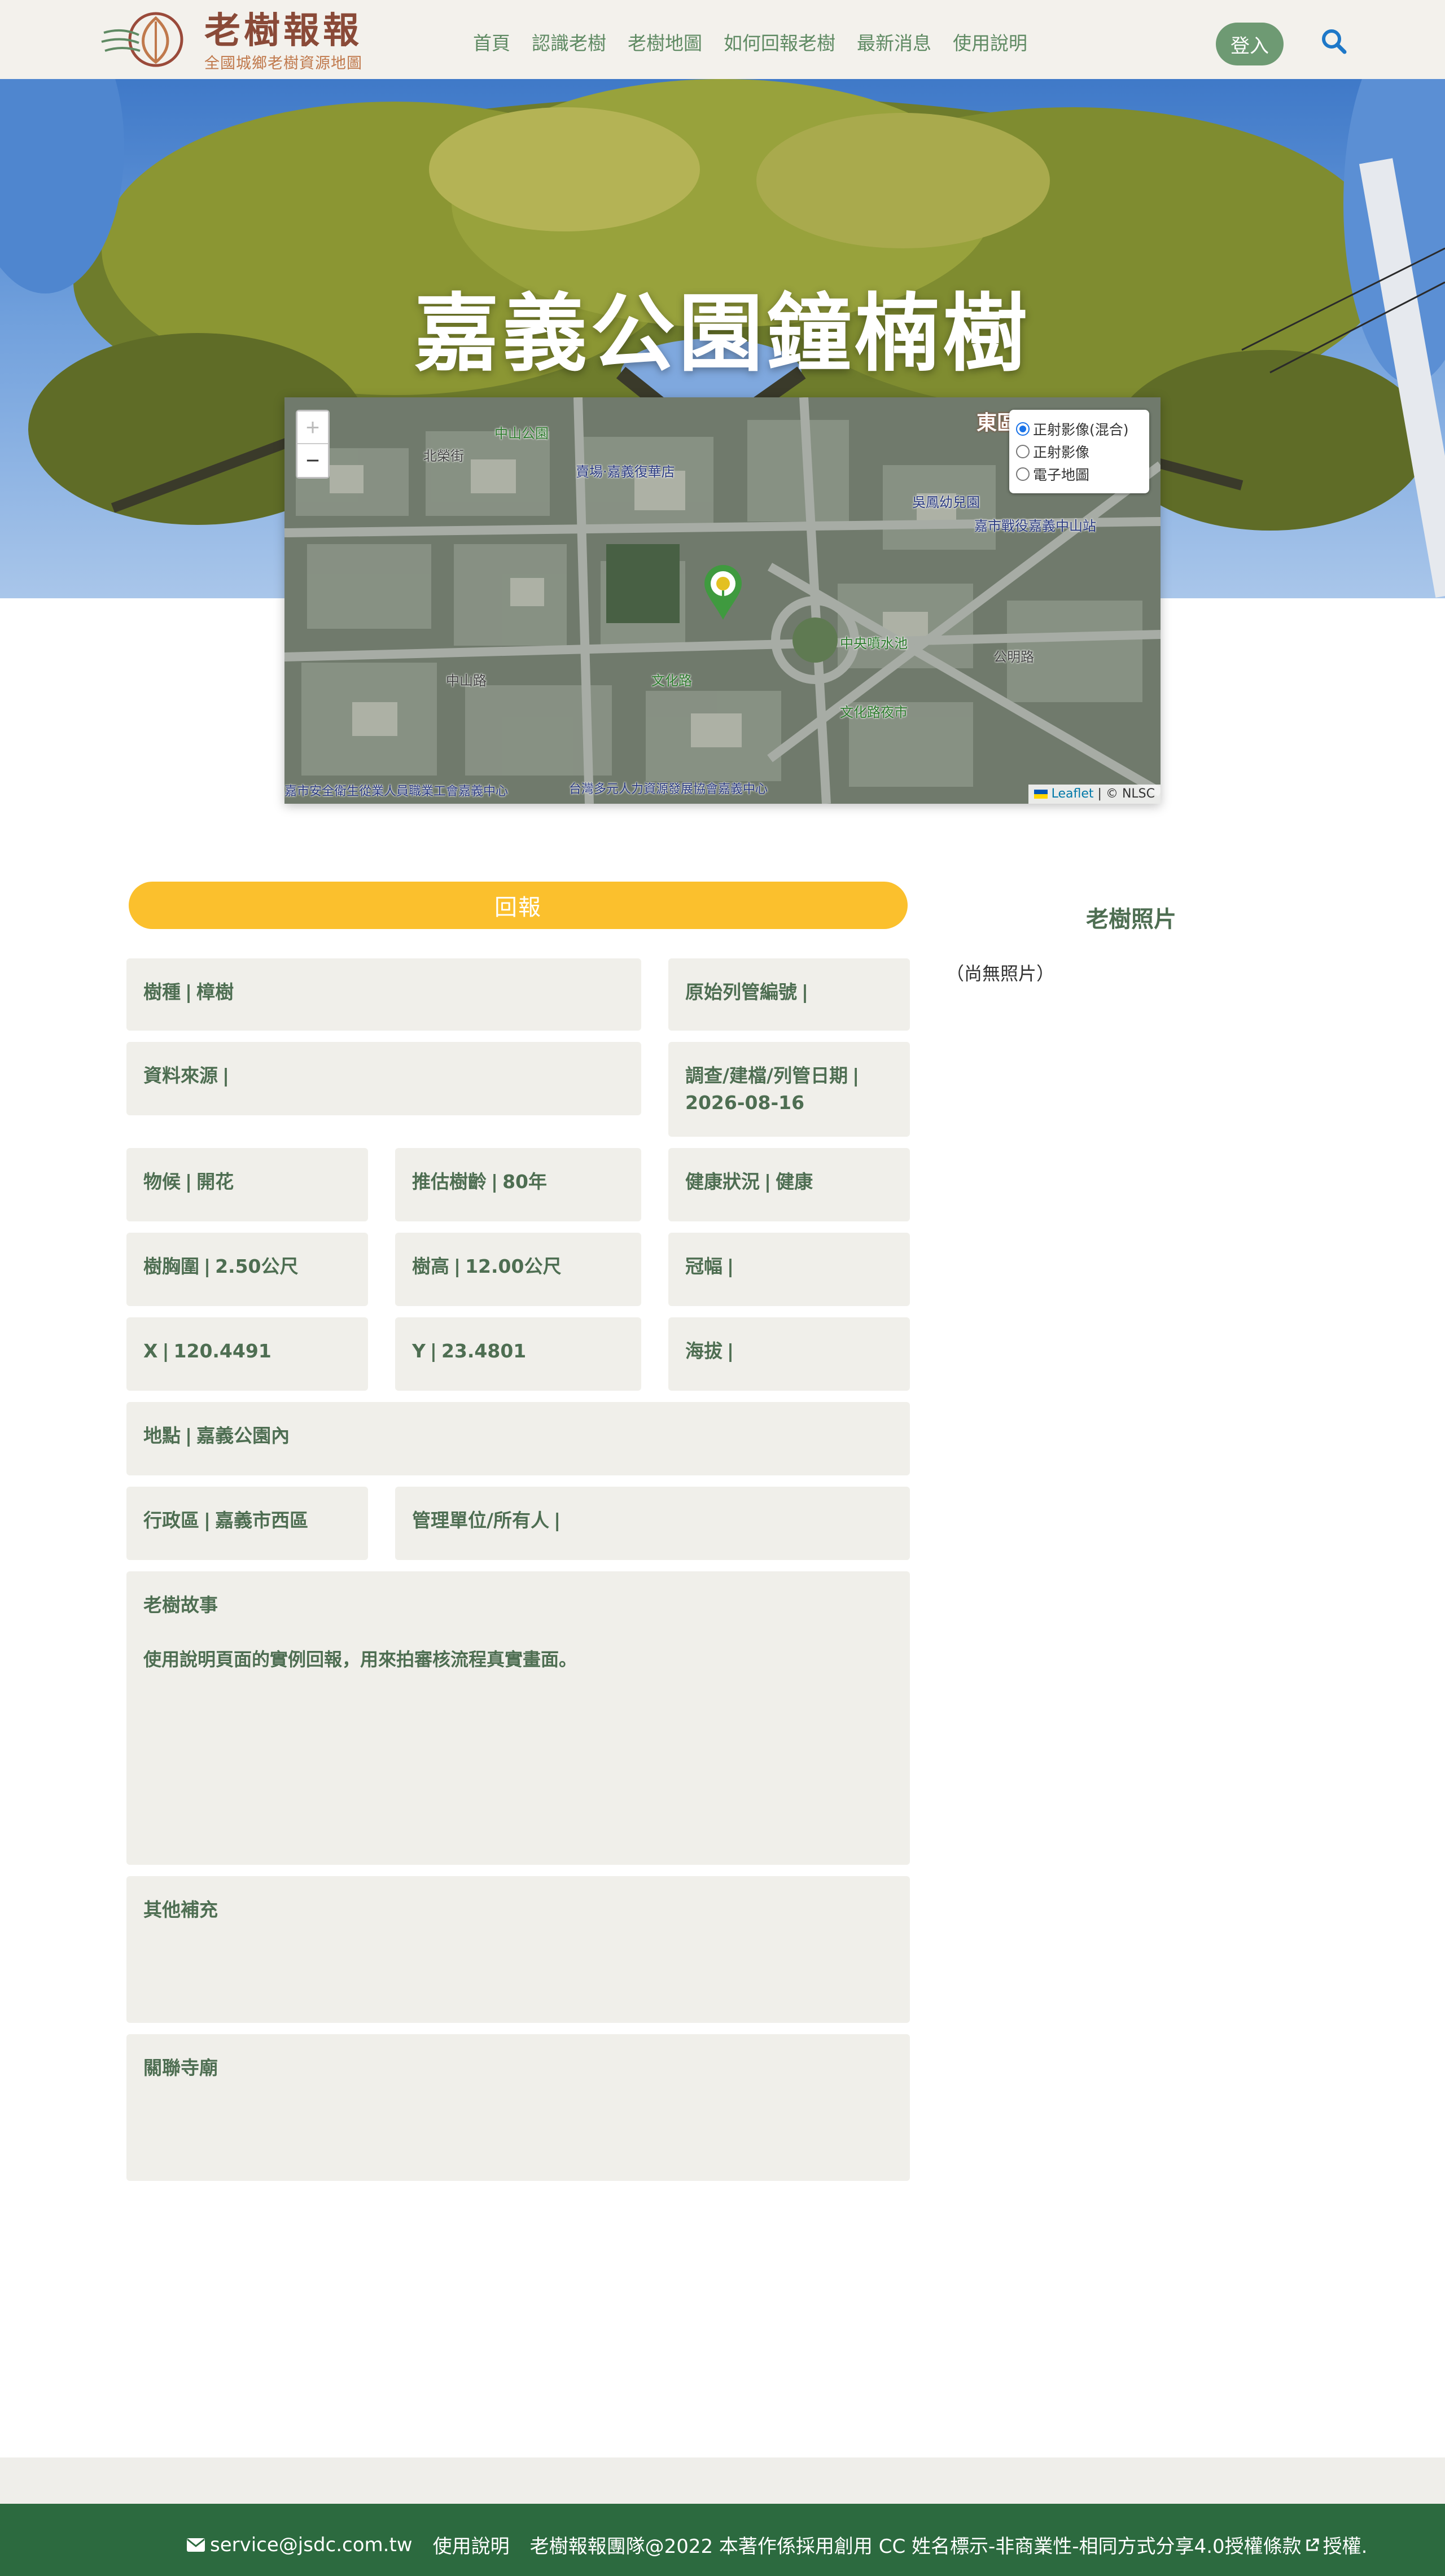 The height and width of the screenshot is (2576, 1445). Describe the element at coordinates (481, 1520) in the screenshot. I see `owner-label: 管理單位/所有人` at that location.